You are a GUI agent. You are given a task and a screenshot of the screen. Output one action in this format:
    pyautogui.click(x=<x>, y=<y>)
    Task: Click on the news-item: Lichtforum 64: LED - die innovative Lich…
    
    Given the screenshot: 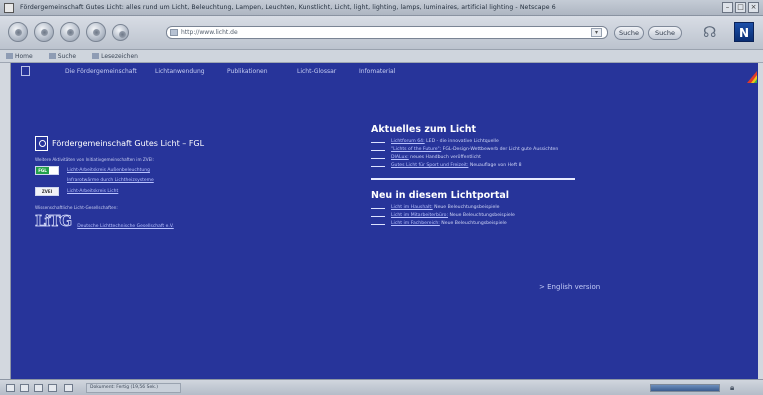 What is the action you would take?
    pyautogui.click(x=511, y=142)
    